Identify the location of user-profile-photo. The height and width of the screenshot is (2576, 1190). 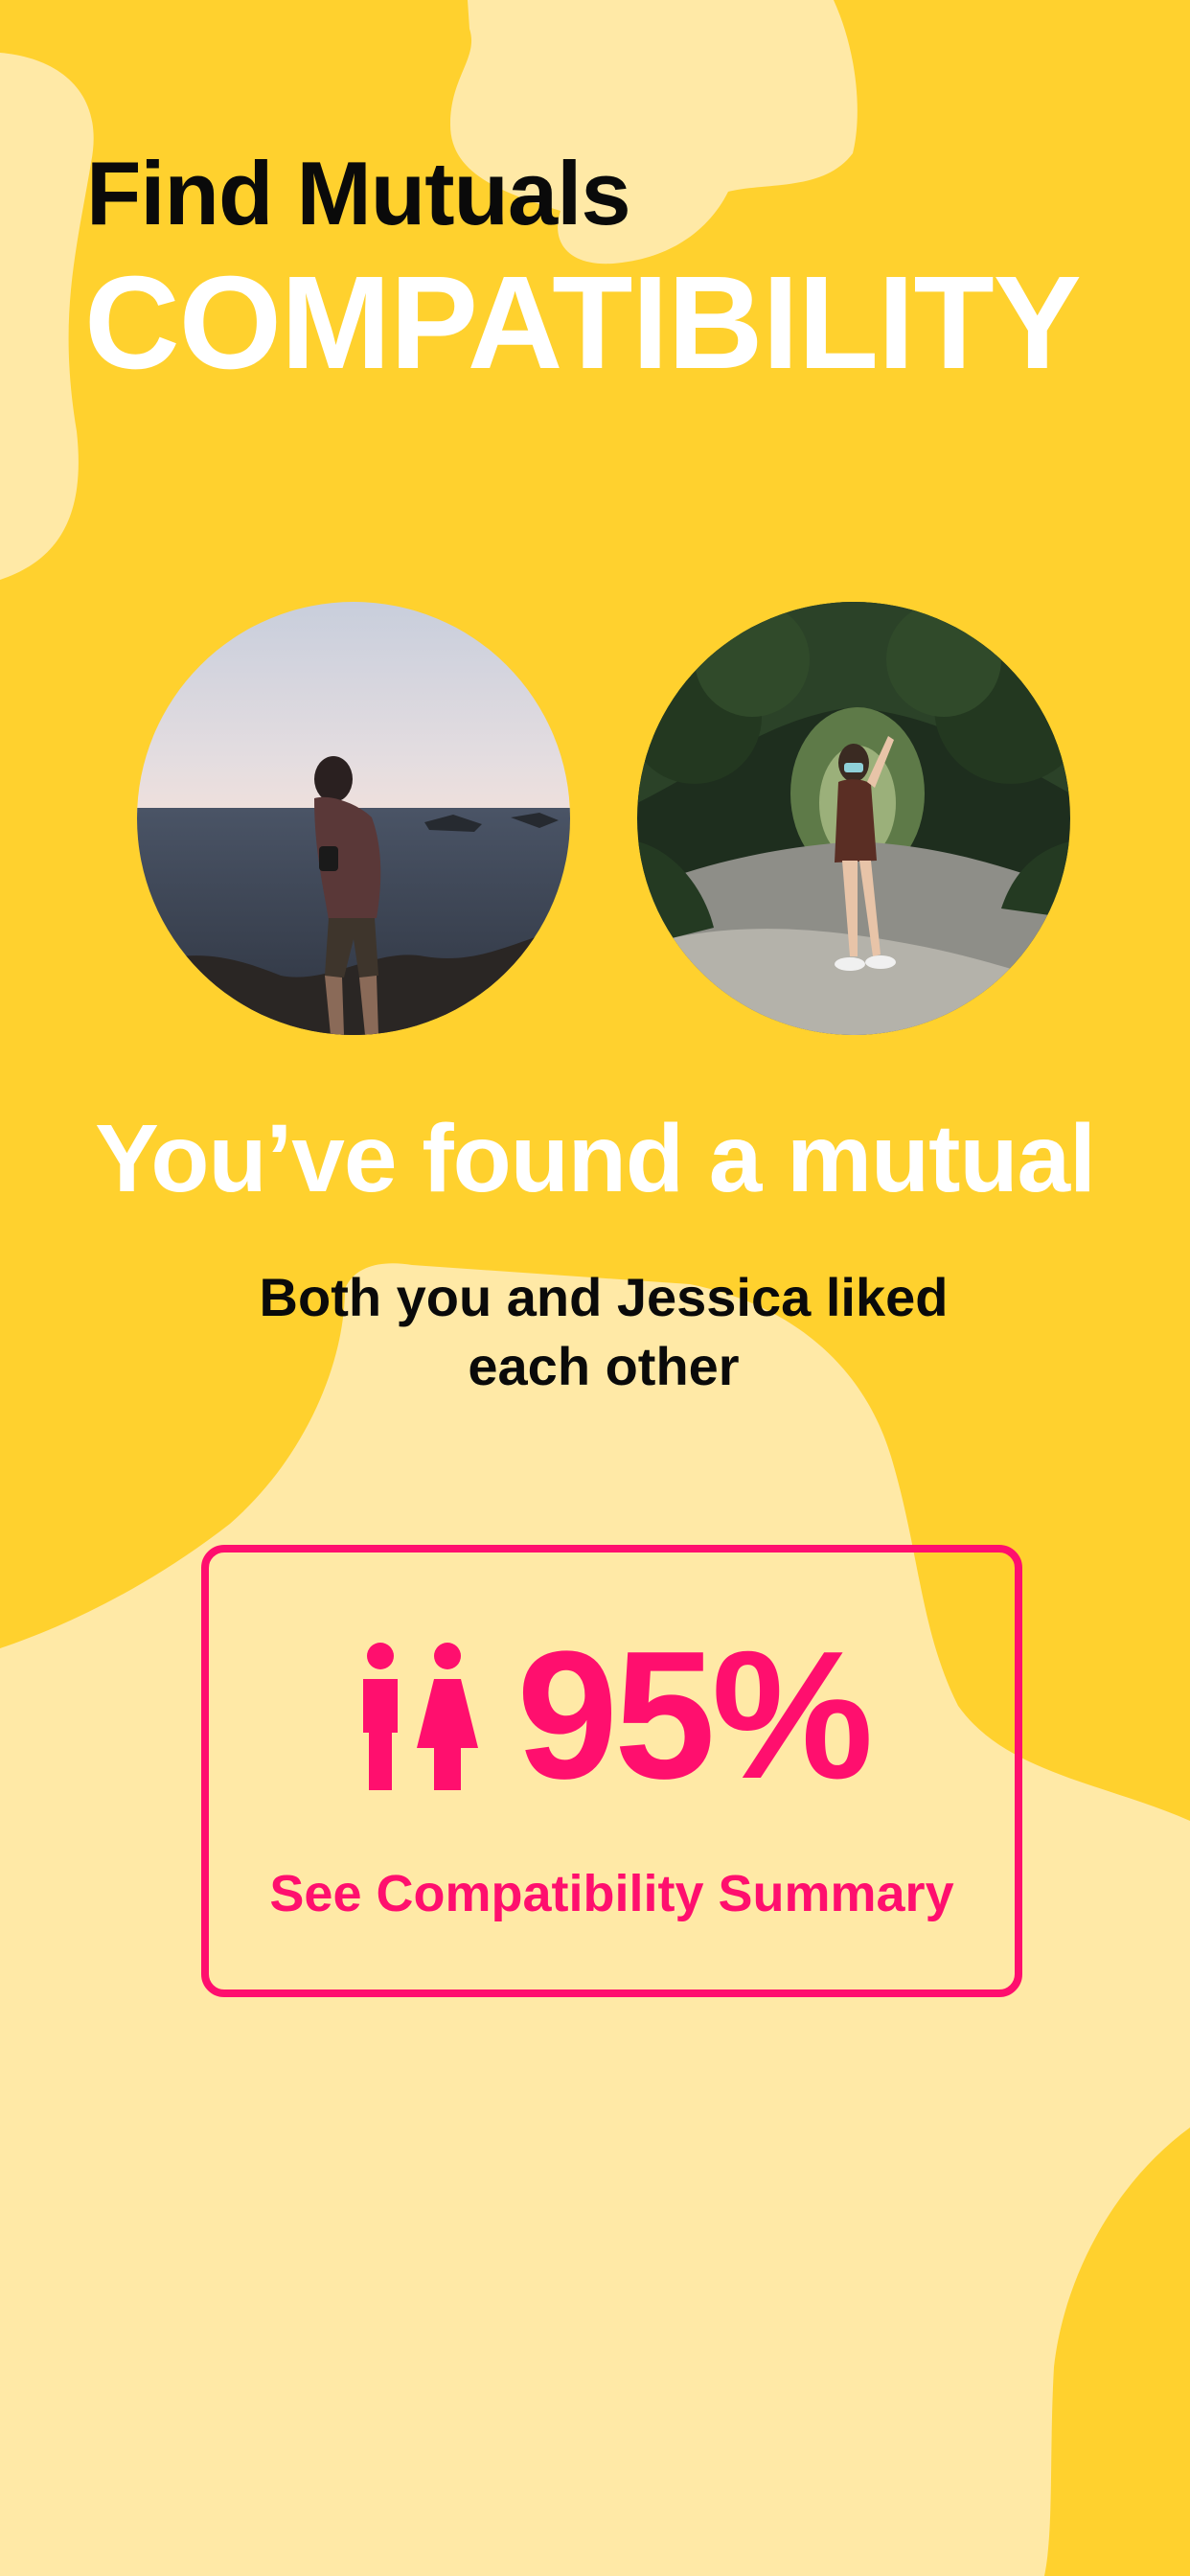
(354, 818).